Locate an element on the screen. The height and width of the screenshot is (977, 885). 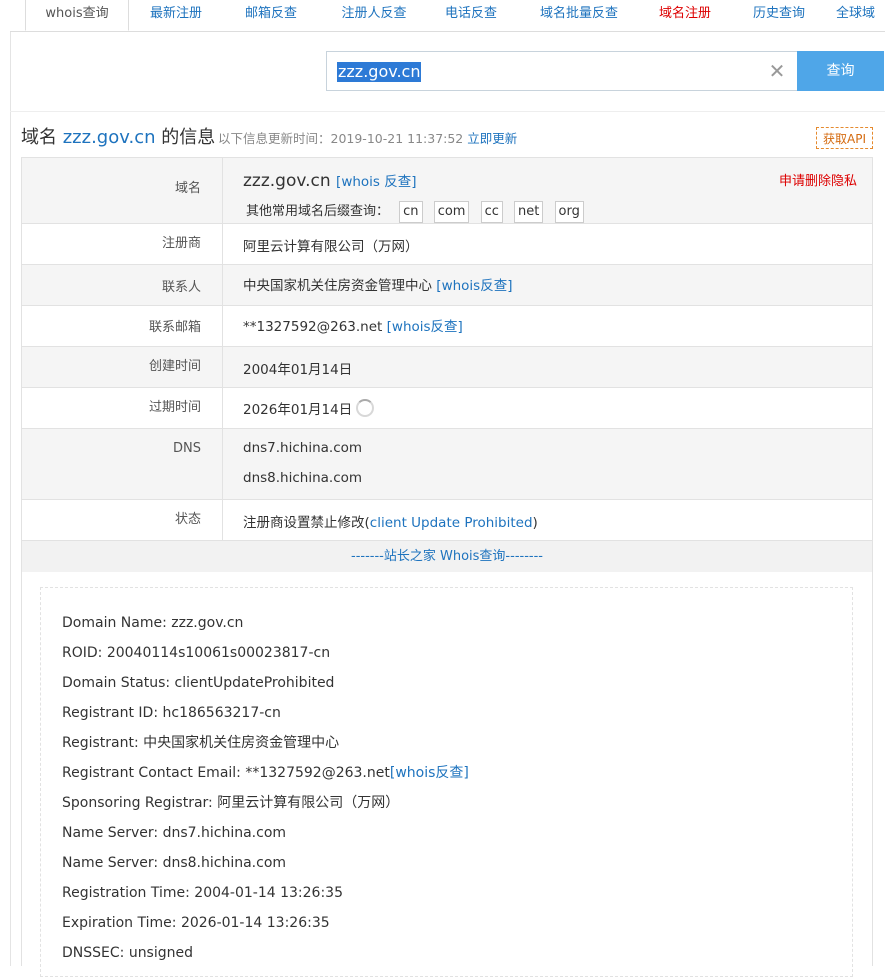
raw-line: ROID: 20040114s10061s00023817-cn is located at coordinates (196, 653).